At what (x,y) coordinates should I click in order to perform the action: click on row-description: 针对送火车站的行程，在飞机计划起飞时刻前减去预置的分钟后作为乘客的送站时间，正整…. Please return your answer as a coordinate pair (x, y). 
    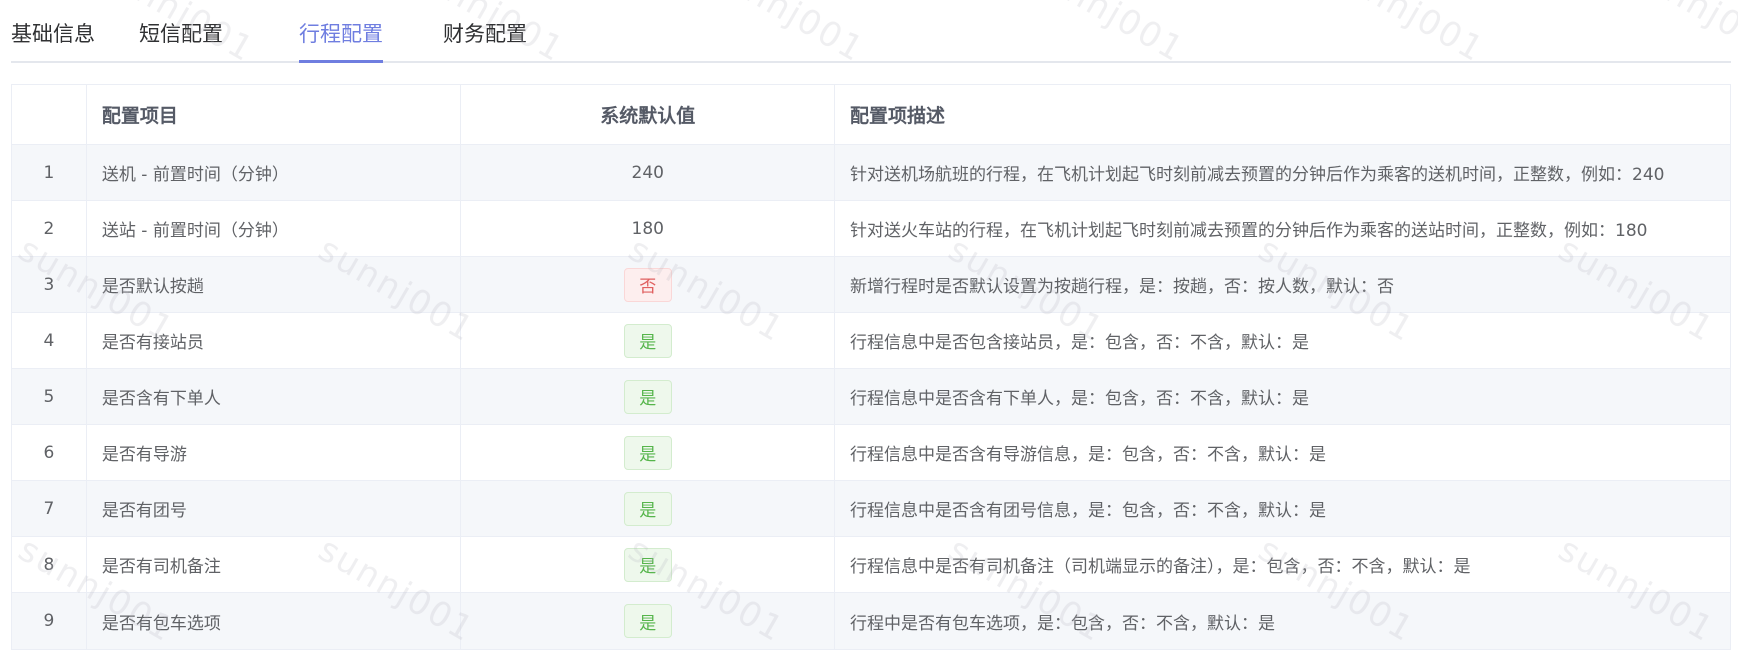
    Looking at the image, I should click on (1249, 231).